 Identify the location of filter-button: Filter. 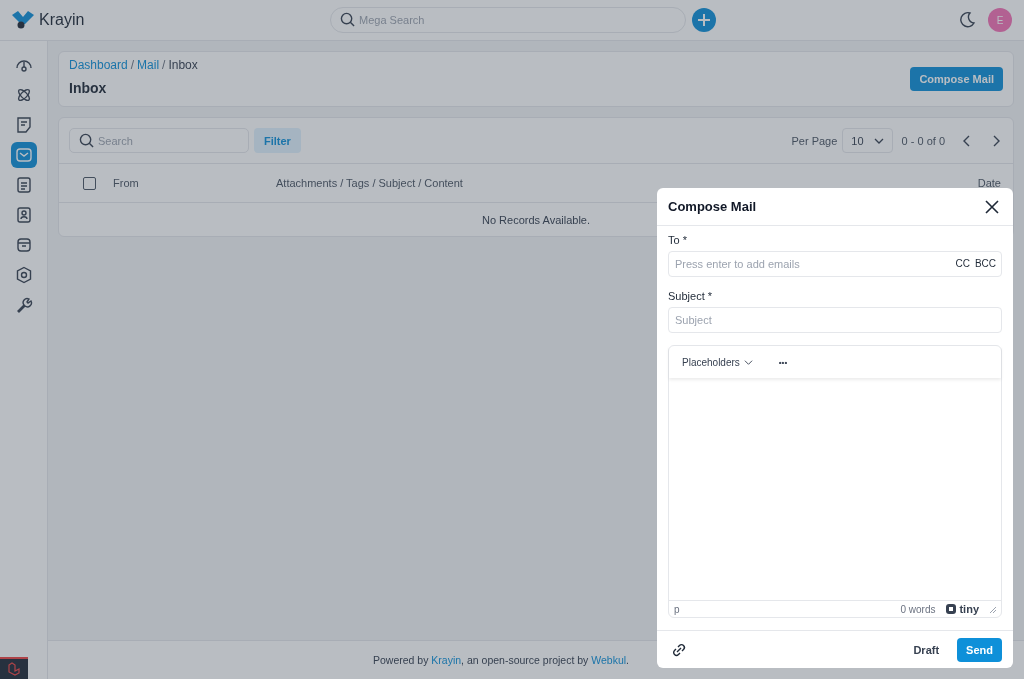
(277, 140).